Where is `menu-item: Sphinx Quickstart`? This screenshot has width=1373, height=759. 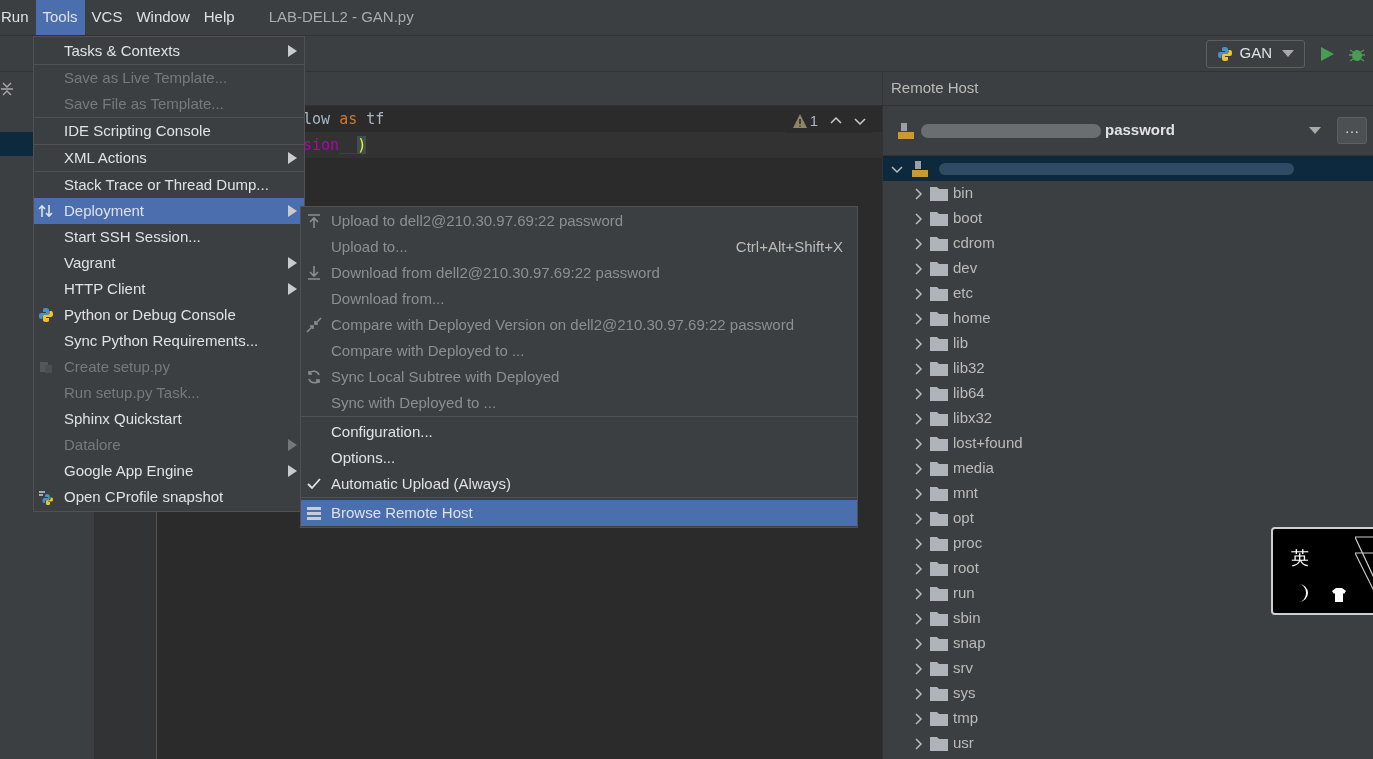
menu-item: Sphinx Quickstart is located at coordinates (169, 419).